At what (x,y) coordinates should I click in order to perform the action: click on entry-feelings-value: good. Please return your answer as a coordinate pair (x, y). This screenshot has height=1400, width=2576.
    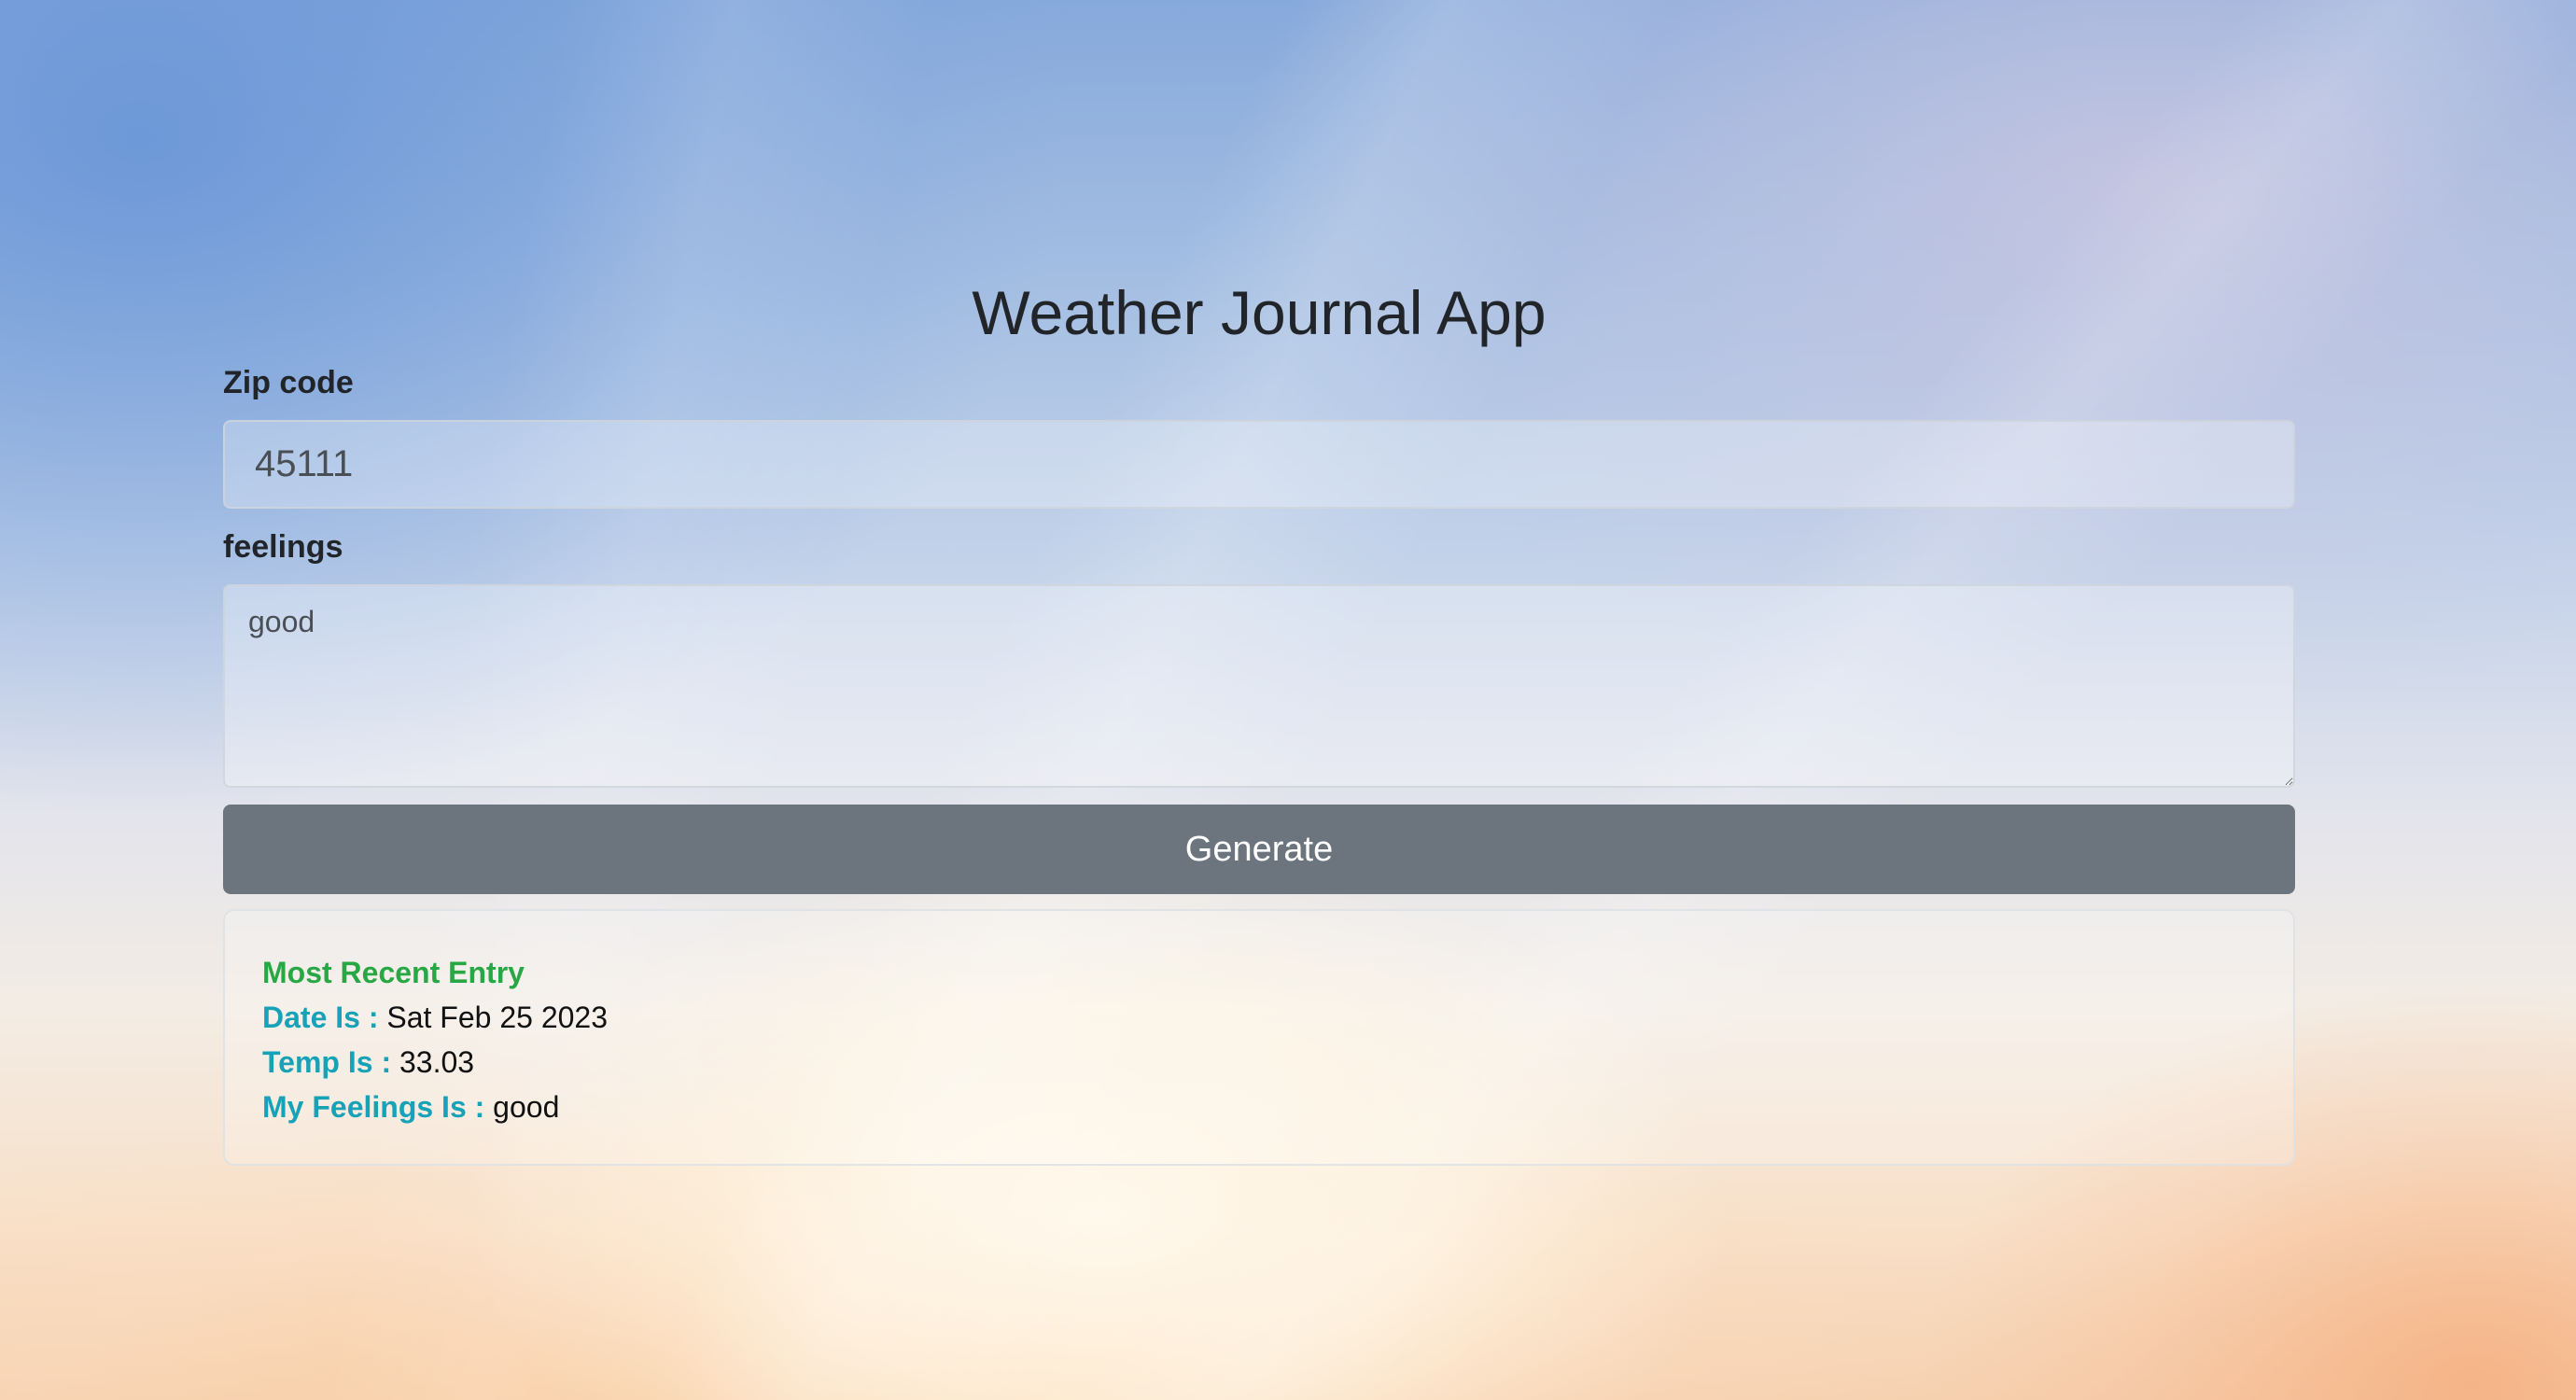
    Looking at the image, I should click on (526, 1107).